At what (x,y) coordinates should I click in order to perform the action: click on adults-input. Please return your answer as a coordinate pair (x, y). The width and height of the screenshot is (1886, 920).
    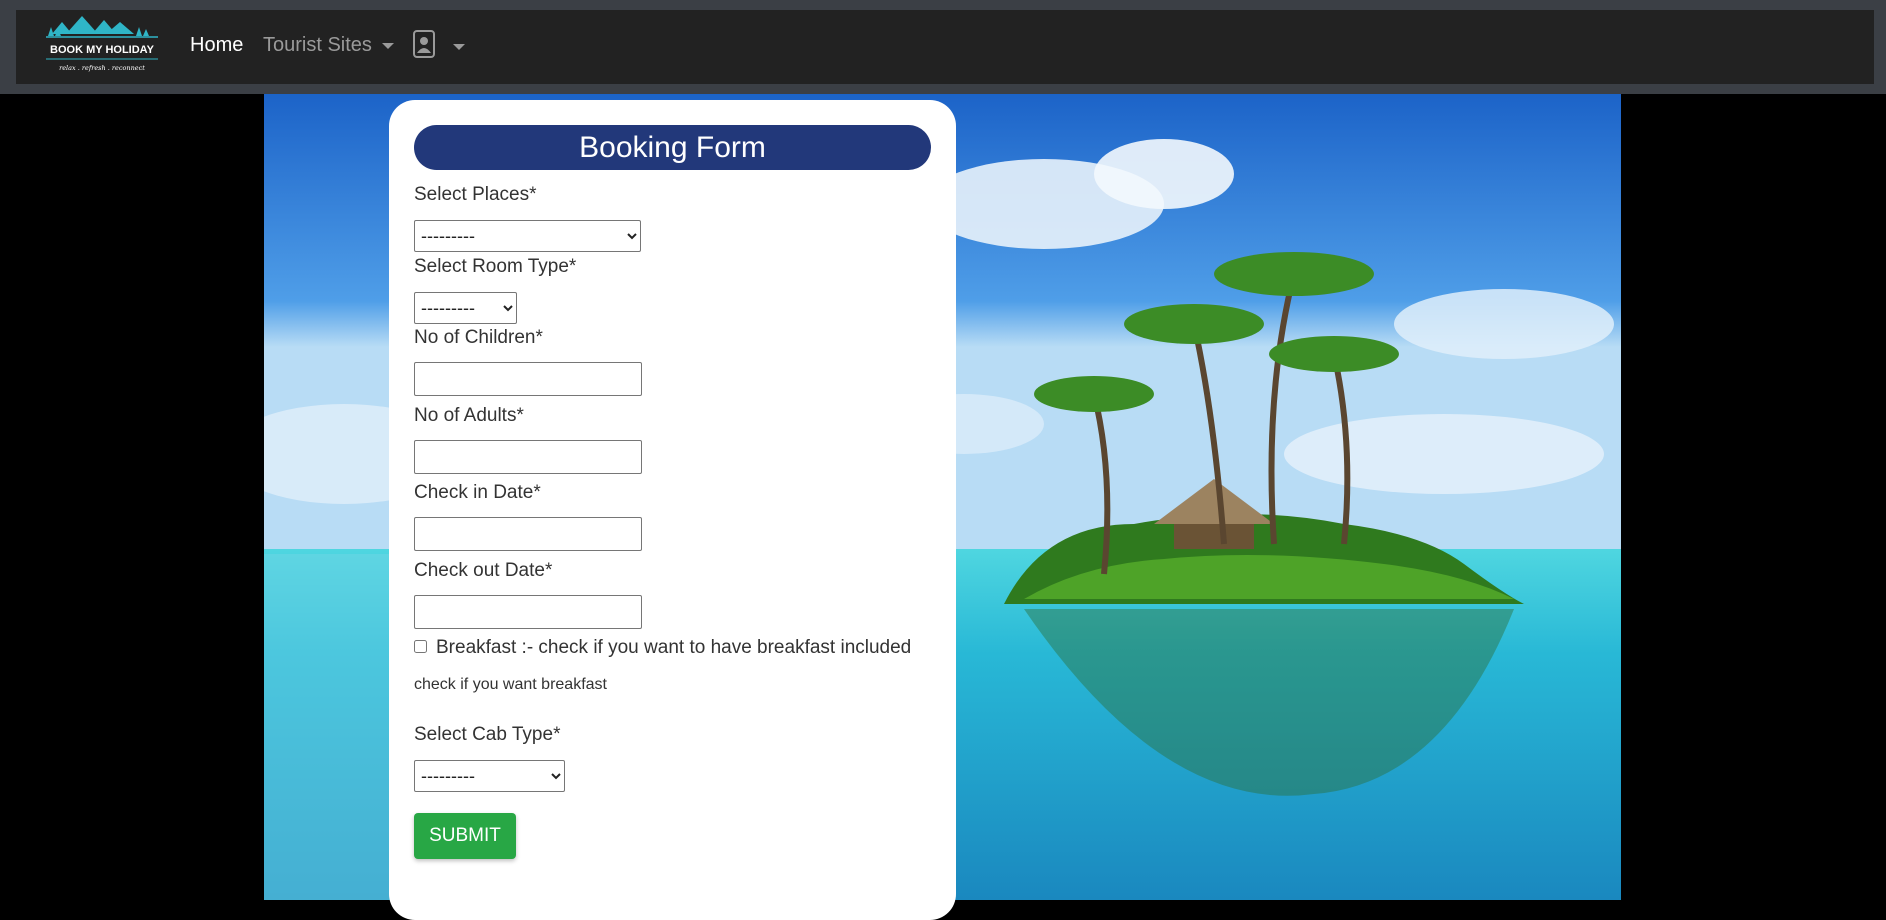
    Looking at the image, I should click on (528, 457).